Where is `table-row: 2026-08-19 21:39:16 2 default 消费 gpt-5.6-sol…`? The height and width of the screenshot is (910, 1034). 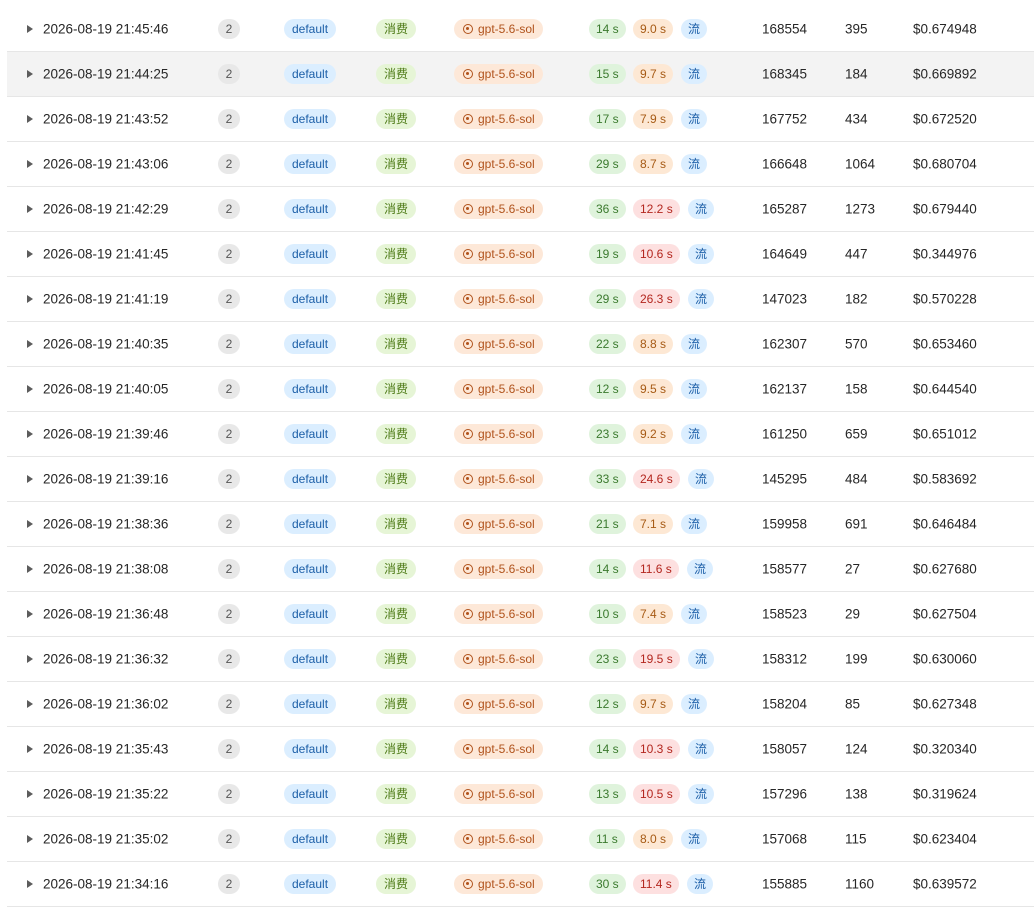
table-row: 2026-08-19 21:39:16 2 default 消费 gpt-5.6-sol… is located at coordinates (520, 479).